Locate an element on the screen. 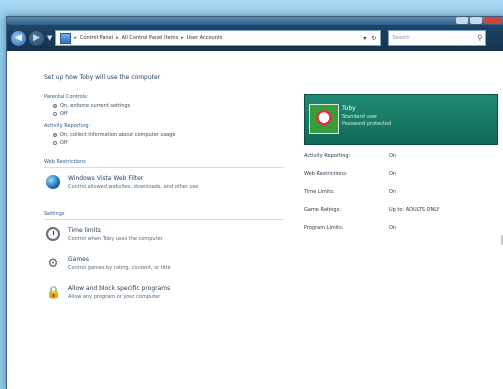  settings-row: Web Restrictions: On is located at coordinates (400, 180).